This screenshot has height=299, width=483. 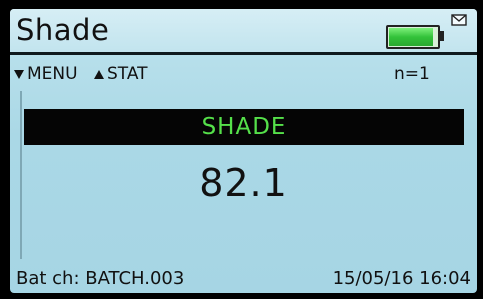 What do you see at coordinates (243, 73) in the screenshot?
I see `softkey-row: MENU STAT n=1` at bounding box center [243, 73].